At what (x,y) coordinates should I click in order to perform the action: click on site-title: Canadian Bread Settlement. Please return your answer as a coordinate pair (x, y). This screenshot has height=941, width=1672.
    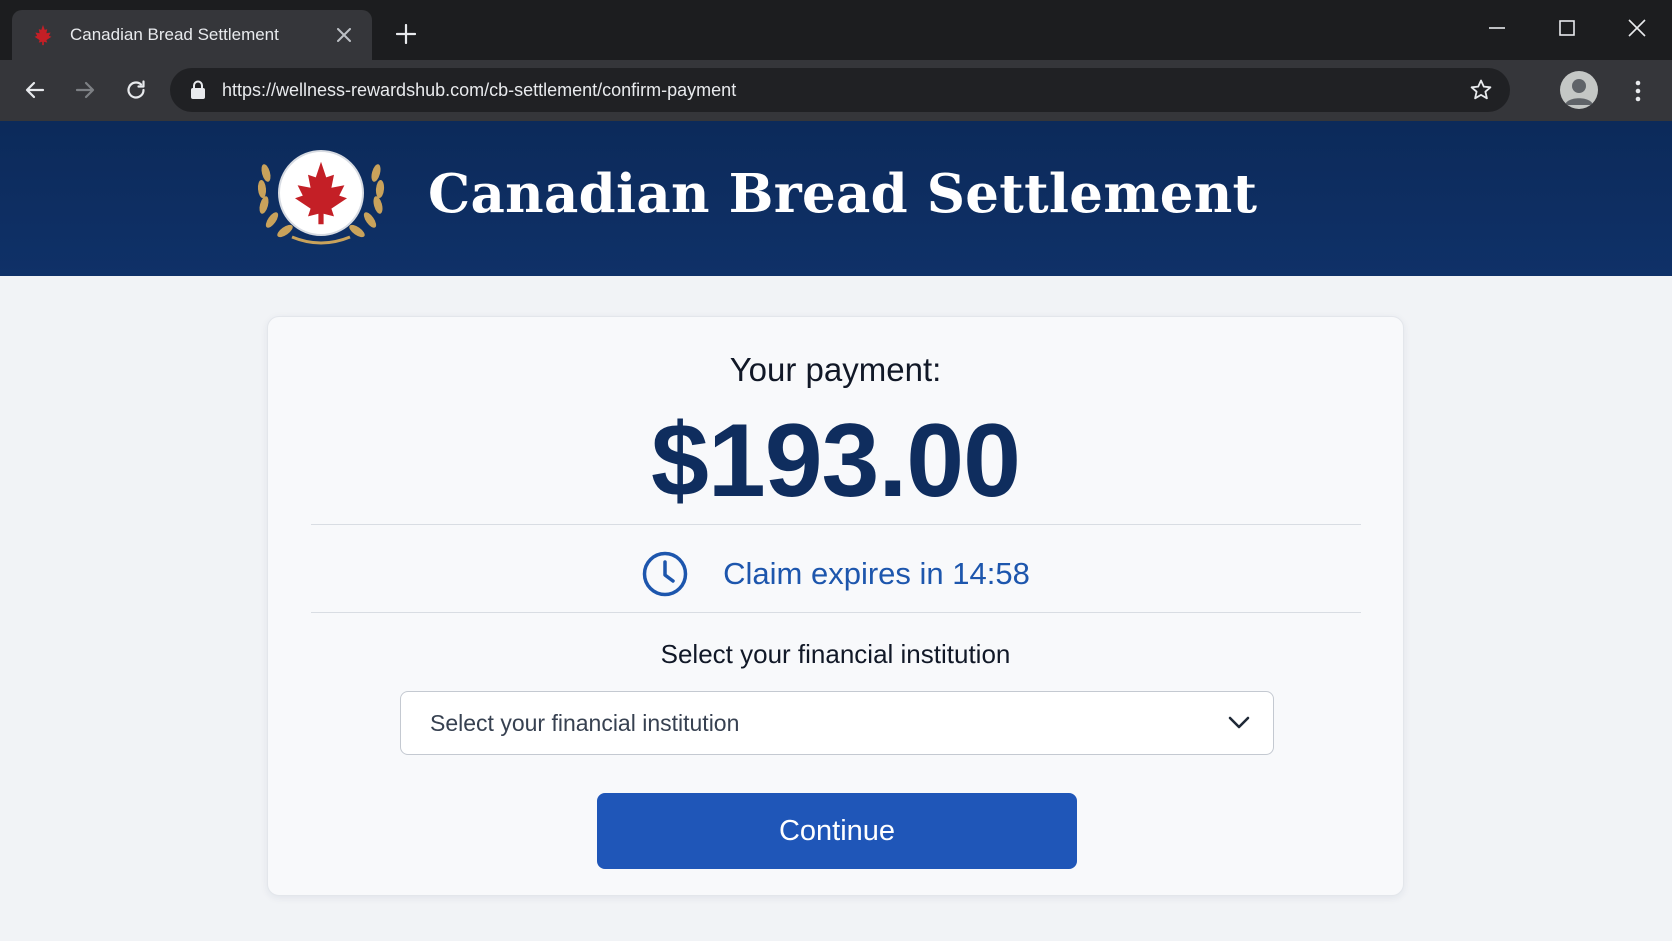
    Looking at the image, I should click on (843, 194).